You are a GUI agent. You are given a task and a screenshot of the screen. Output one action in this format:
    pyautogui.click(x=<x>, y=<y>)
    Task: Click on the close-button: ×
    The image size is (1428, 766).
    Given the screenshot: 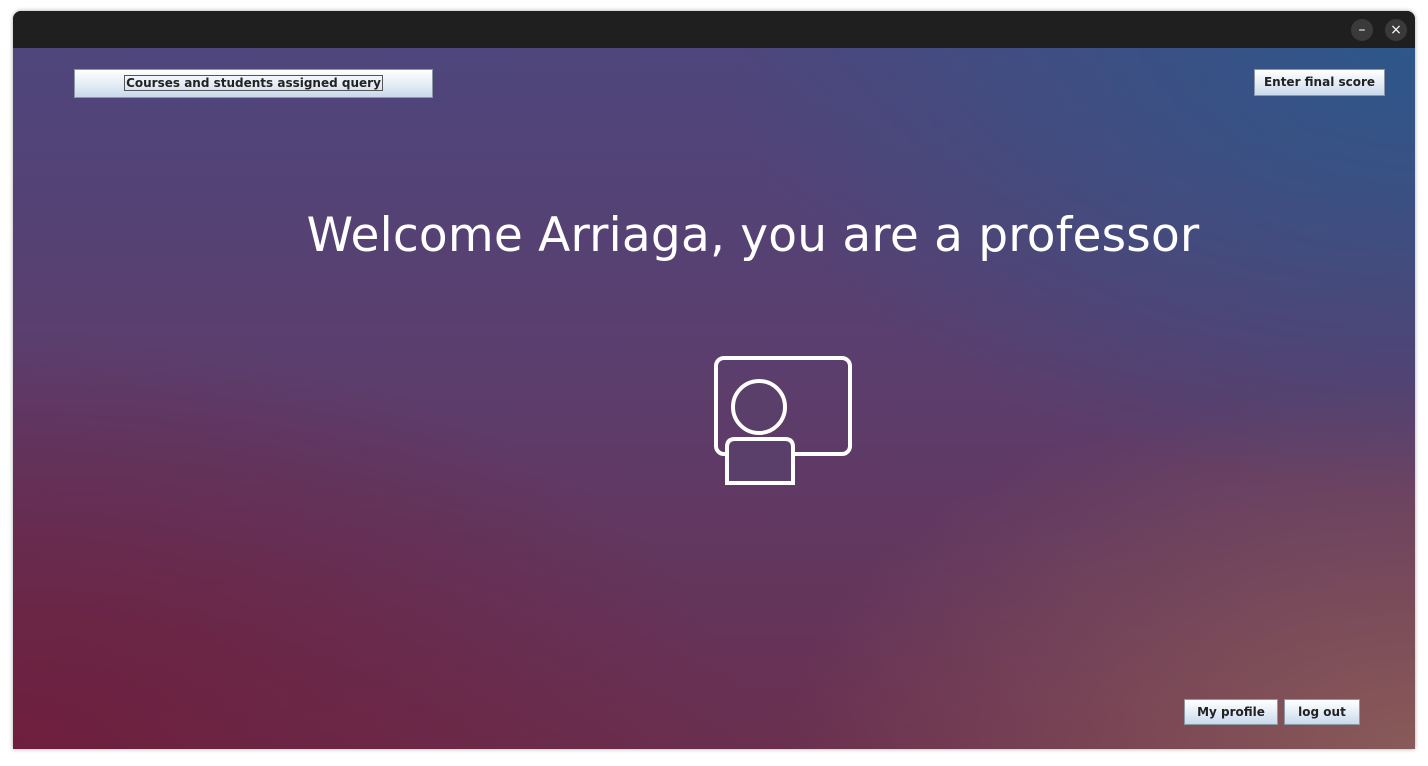 What is the action you would take?
    pyautogui.click(x=1396, y=30)
    